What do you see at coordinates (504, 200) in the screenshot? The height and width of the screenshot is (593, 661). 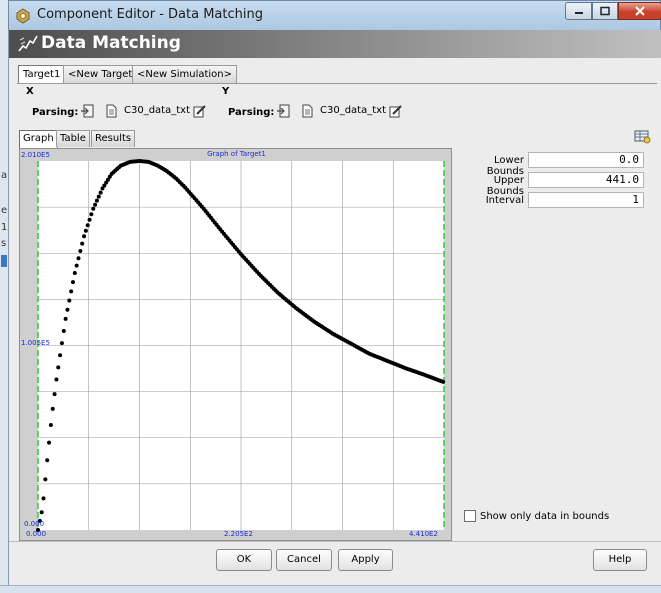 I see `interval-label: Interval` at bounding box center [504, 200].